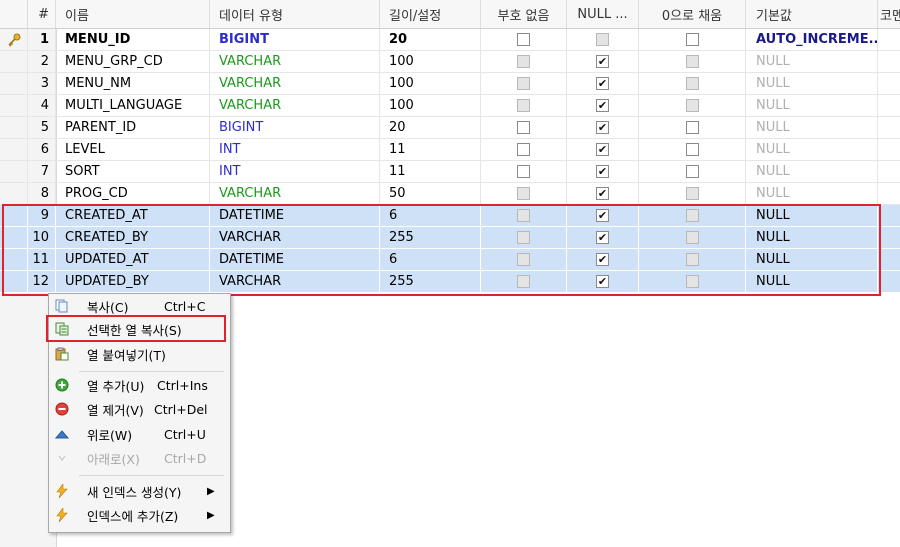 Image resolution: width=900 pixels, height=547 pixels. Describe the element at coordinates (889, 14) in the screenshot. I see `header-comment: 코멘` at that location.